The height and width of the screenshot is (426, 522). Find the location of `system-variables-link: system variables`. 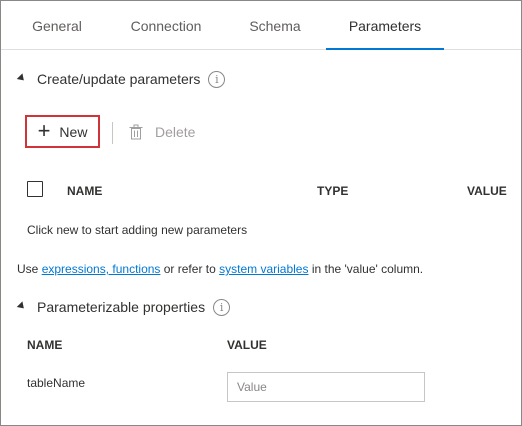

system-variables-link: system variables is located at coordinates (263, 269).